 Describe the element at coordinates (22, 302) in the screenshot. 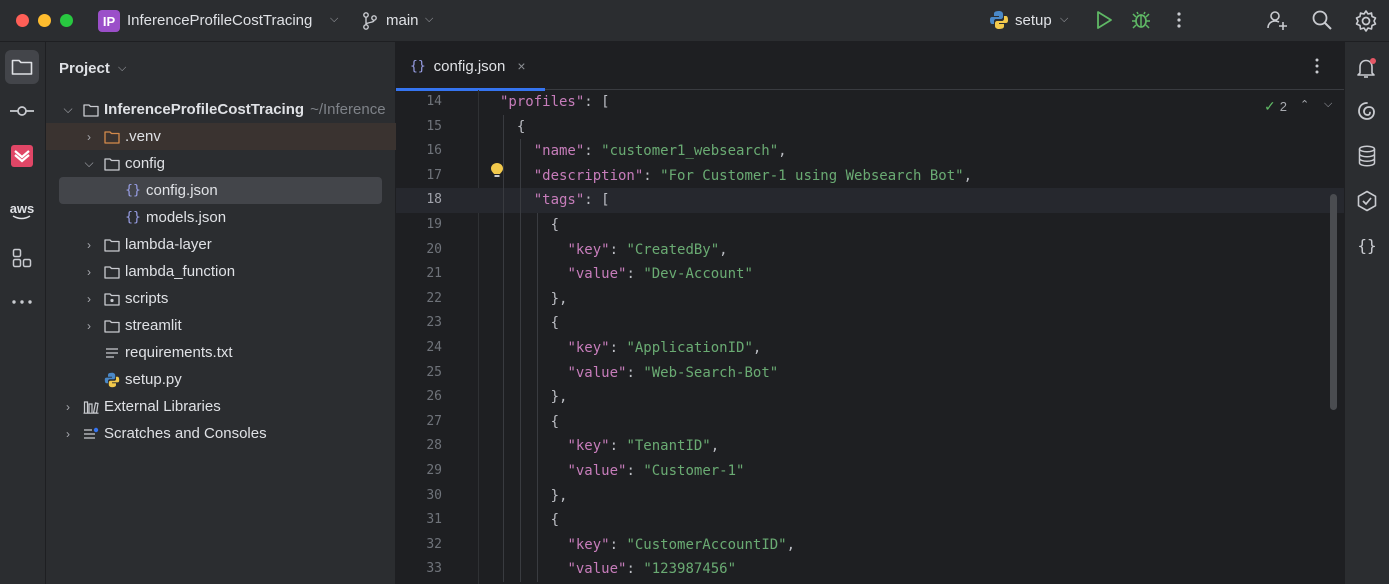

I see `more-tools-button` at that location.